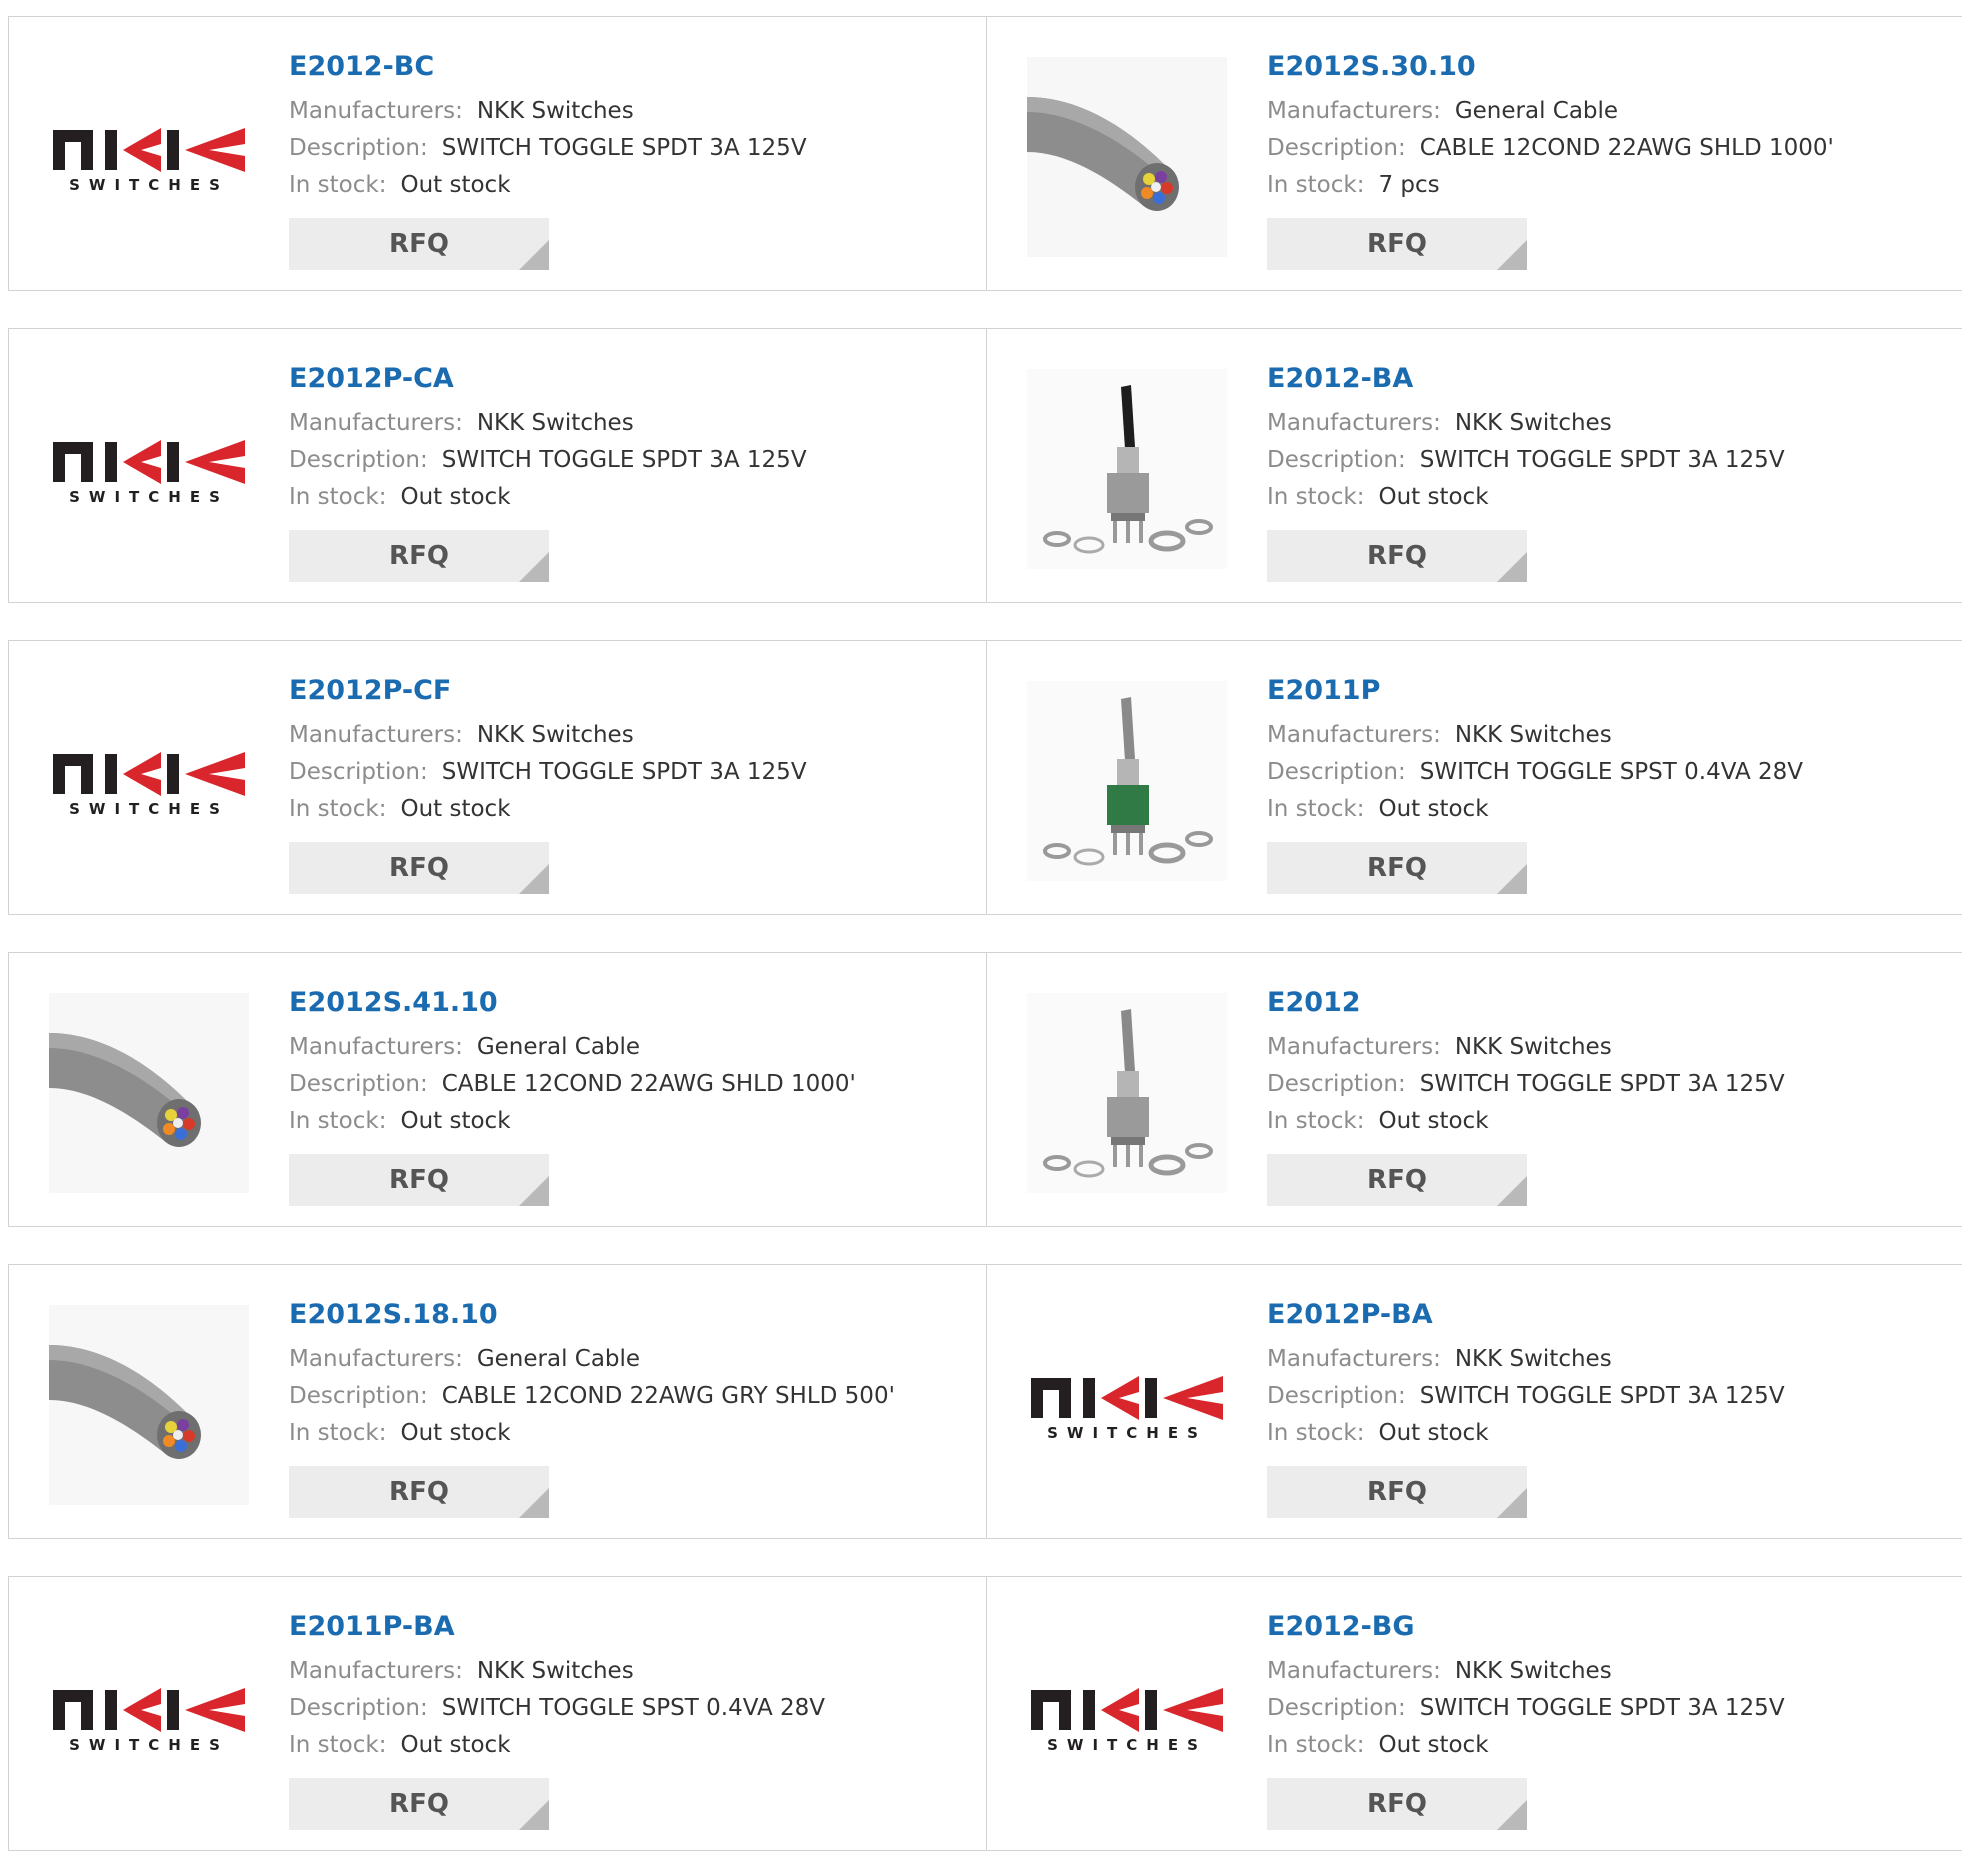 The height and width of the screenshot is (1851, 1962). Describe the element at coordinates (668, 1396) in the screenshot. I see `description-value: CABLE 12COND 22AWG GRY SHLD 500'` at that location.